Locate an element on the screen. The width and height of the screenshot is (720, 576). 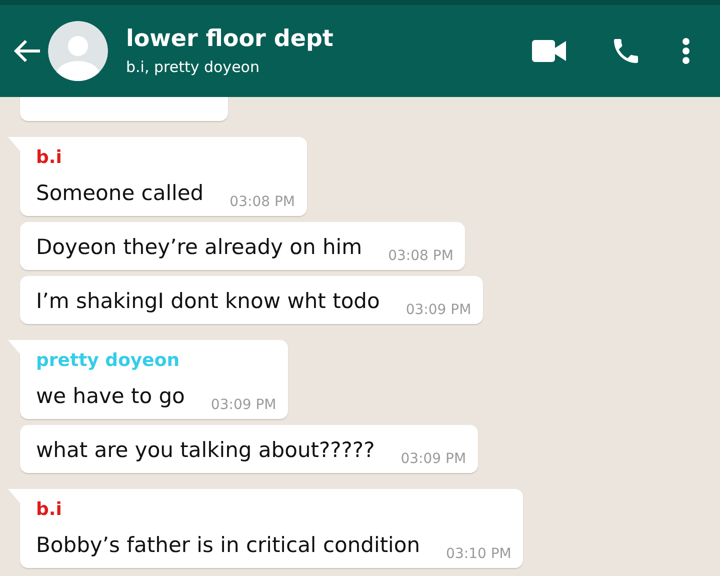
back-arrow-icon is located at coordinates (27, 51).